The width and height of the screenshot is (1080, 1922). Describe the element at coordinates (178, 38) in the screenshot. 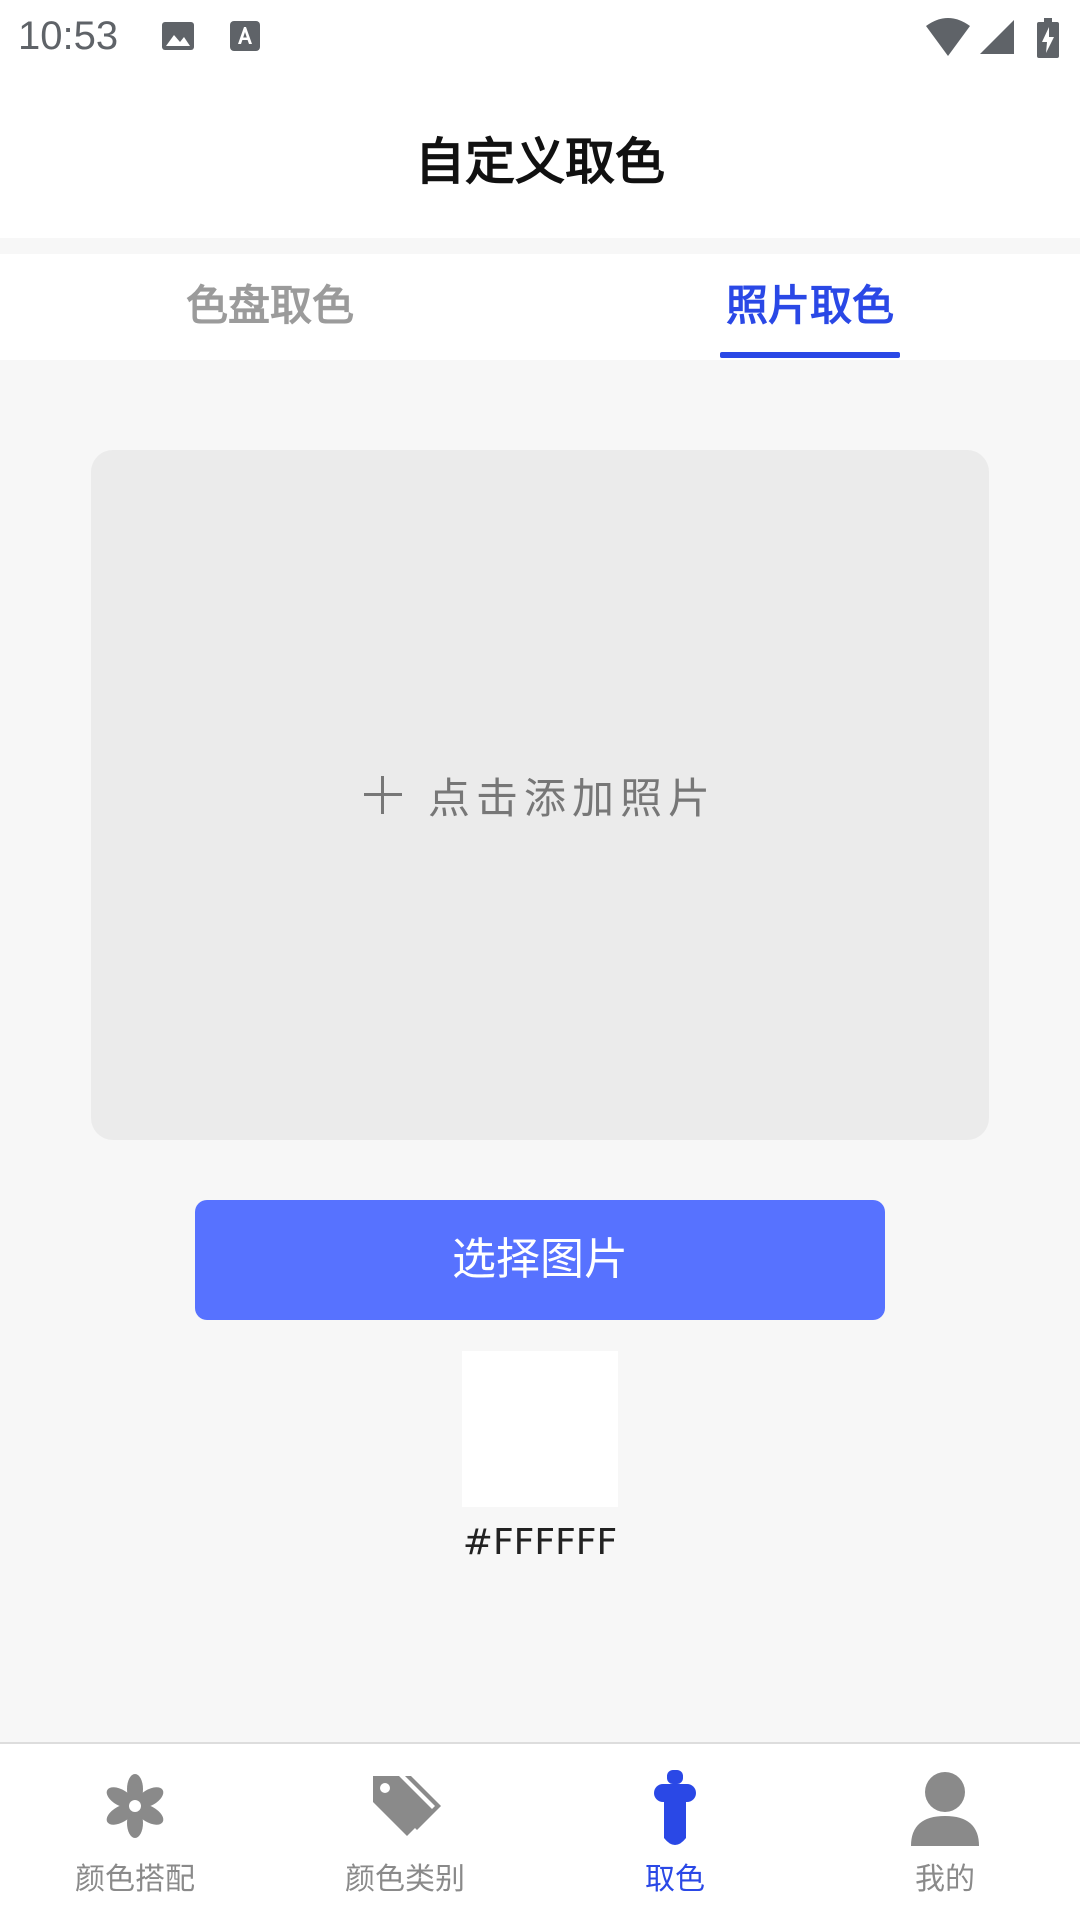

I see `image-notification-icon` at that location.